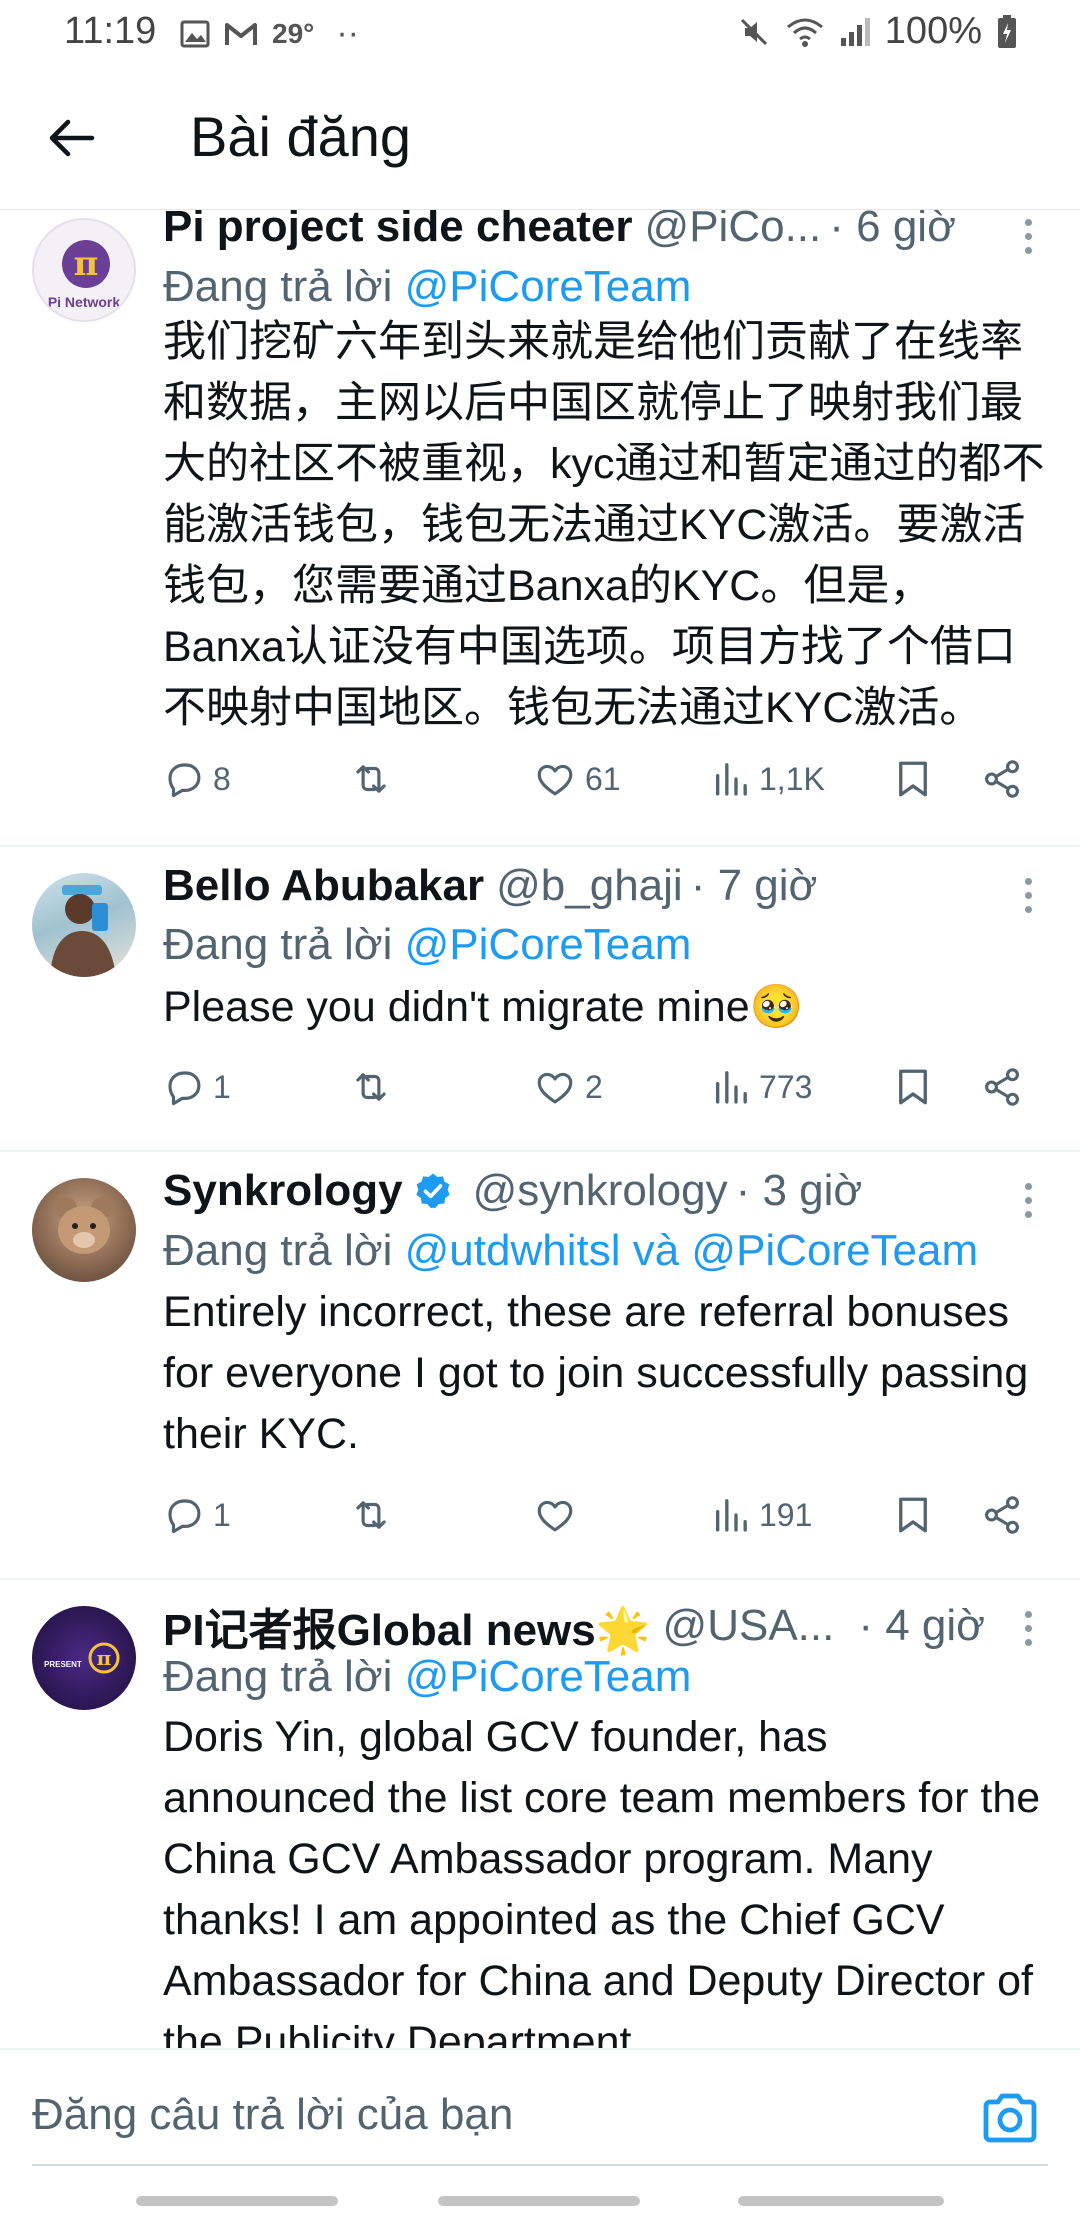 The height and width of the screenshot is (2220, 1080). I want to click on author-name: PI记者报Global news🌟, so click(407, 1626).